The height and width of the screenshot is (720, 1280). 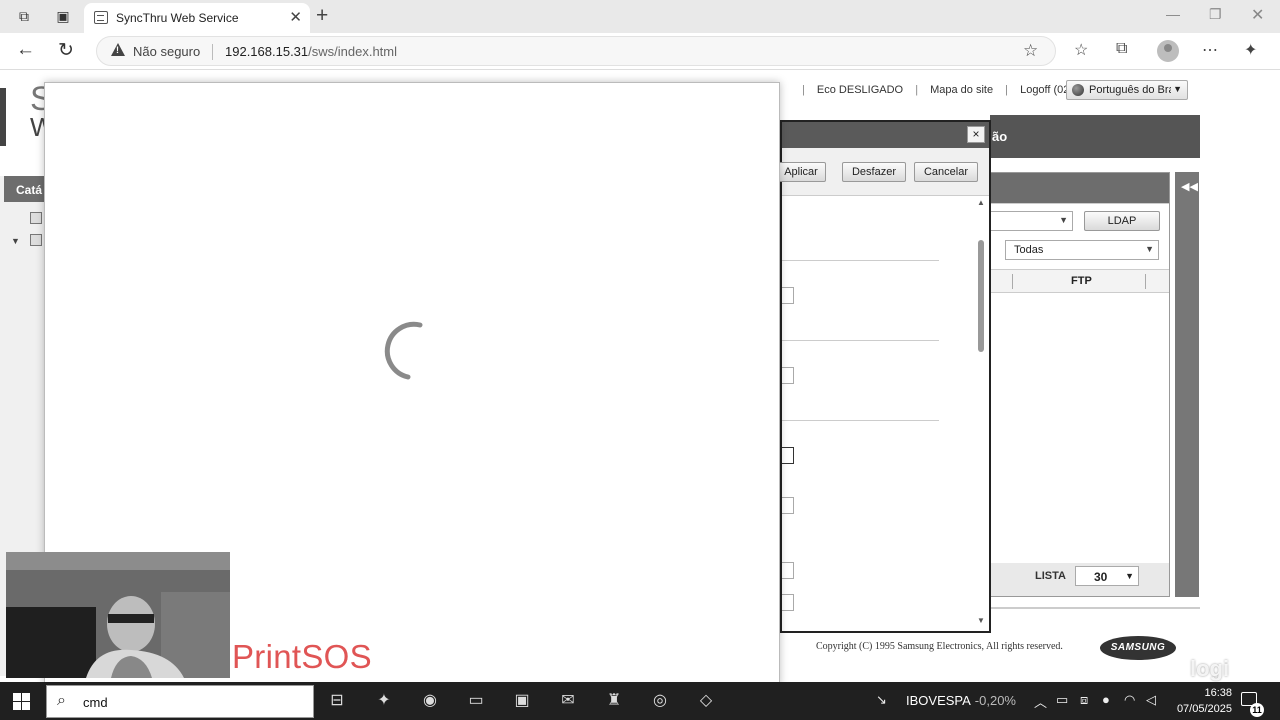 I want to click on restore-icon: ❐, so click(x=1215, y=14).